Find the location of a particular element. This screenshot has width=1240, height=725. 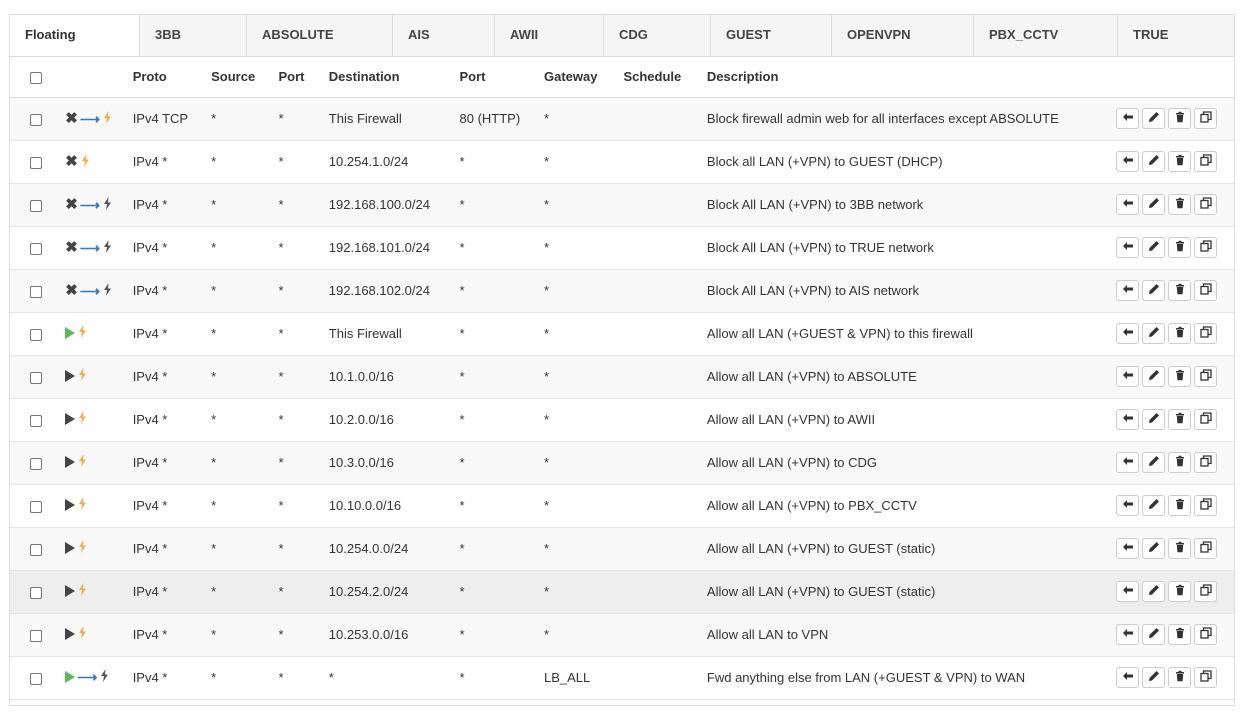

select-all-checkbox is located at coordinates (35, 77).